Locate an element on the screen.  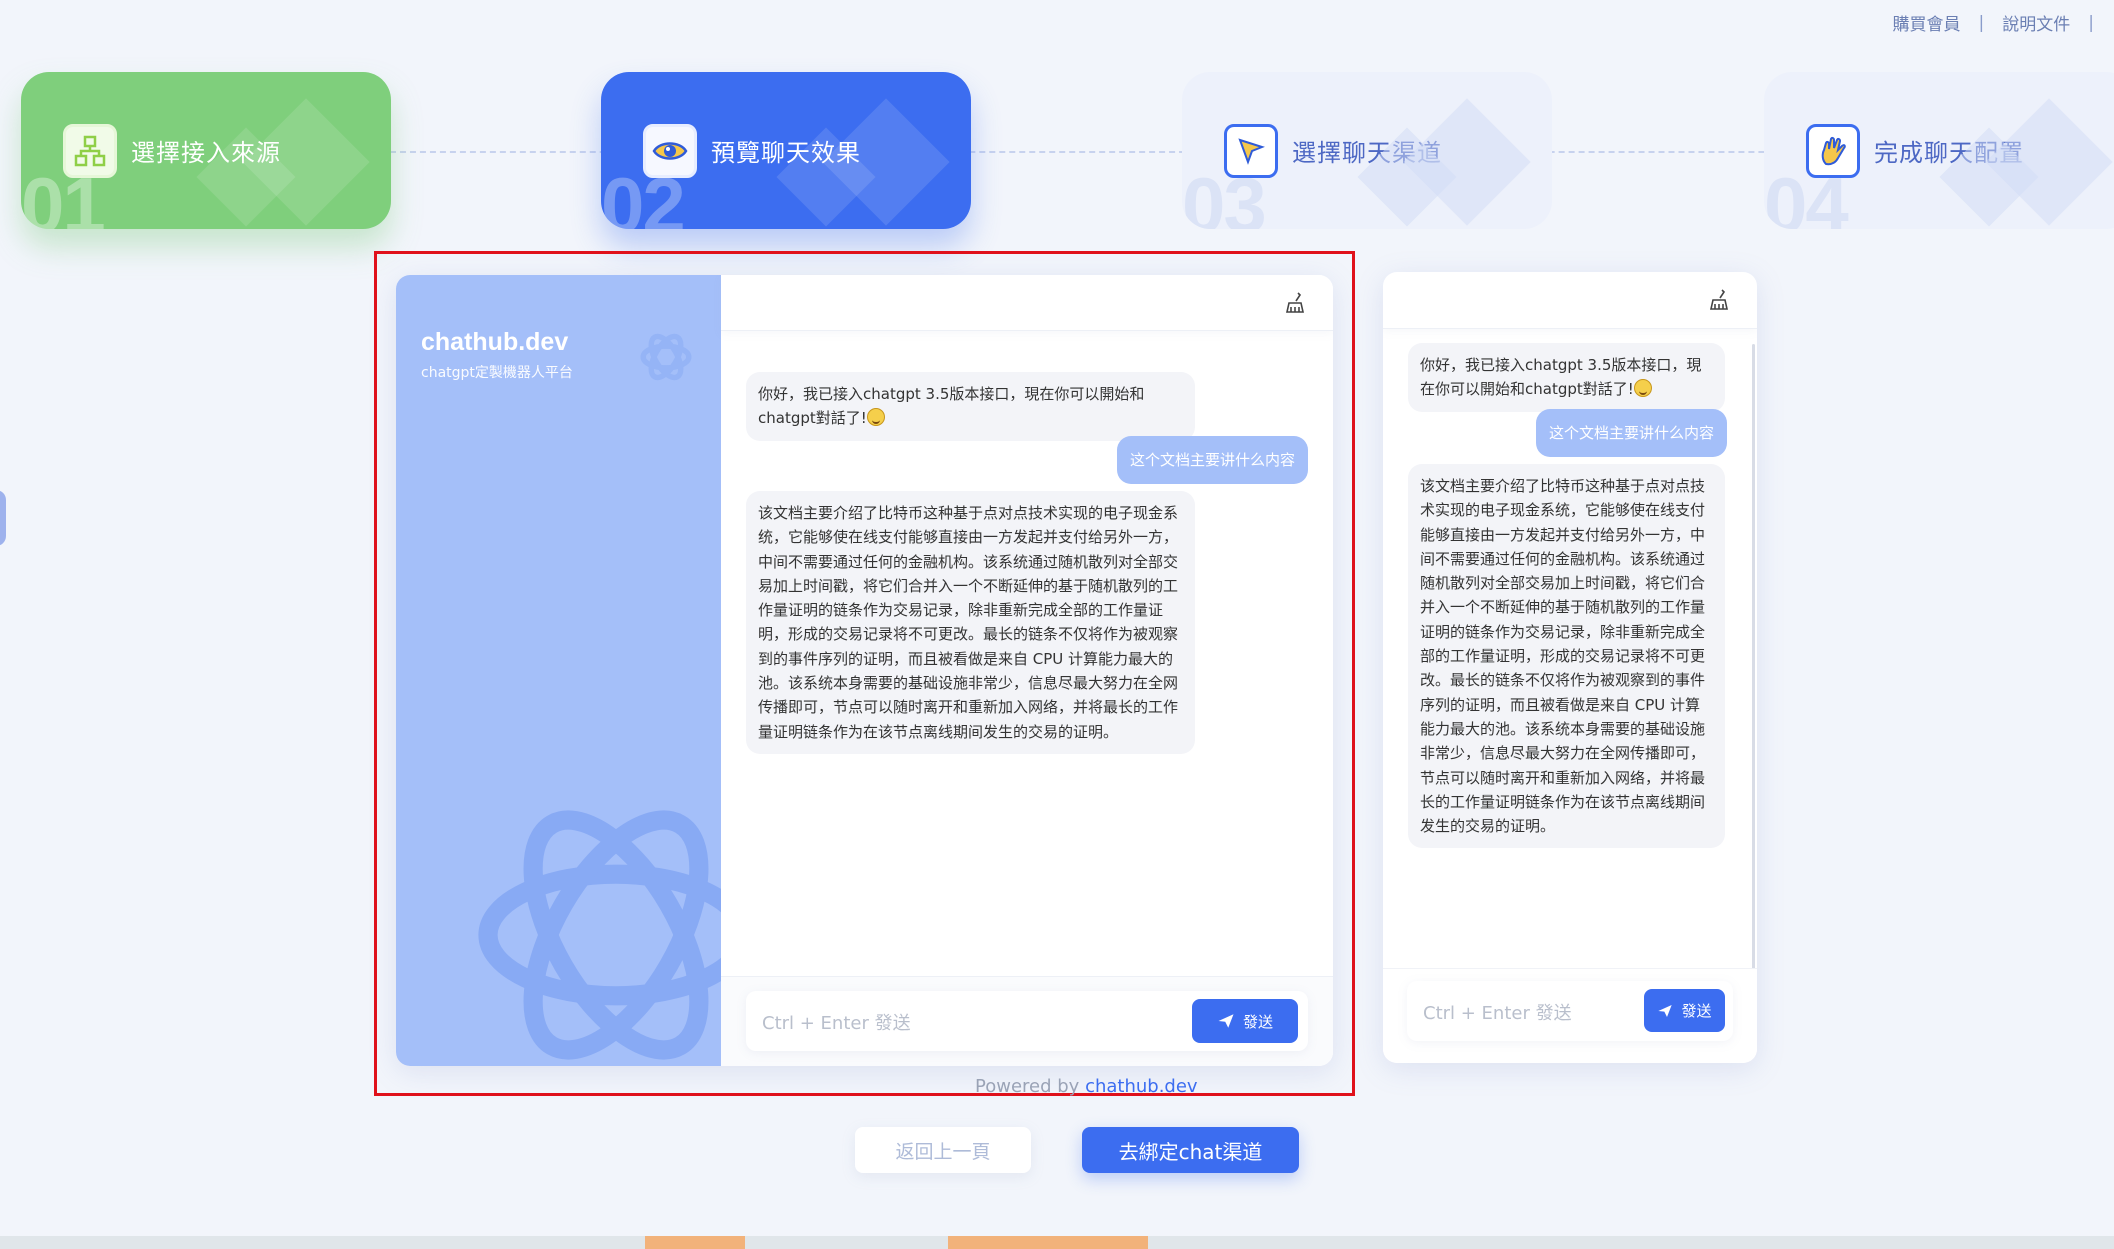
top-links: 購買會員 | 說明文件 | is located at coordinates (1993, 23).